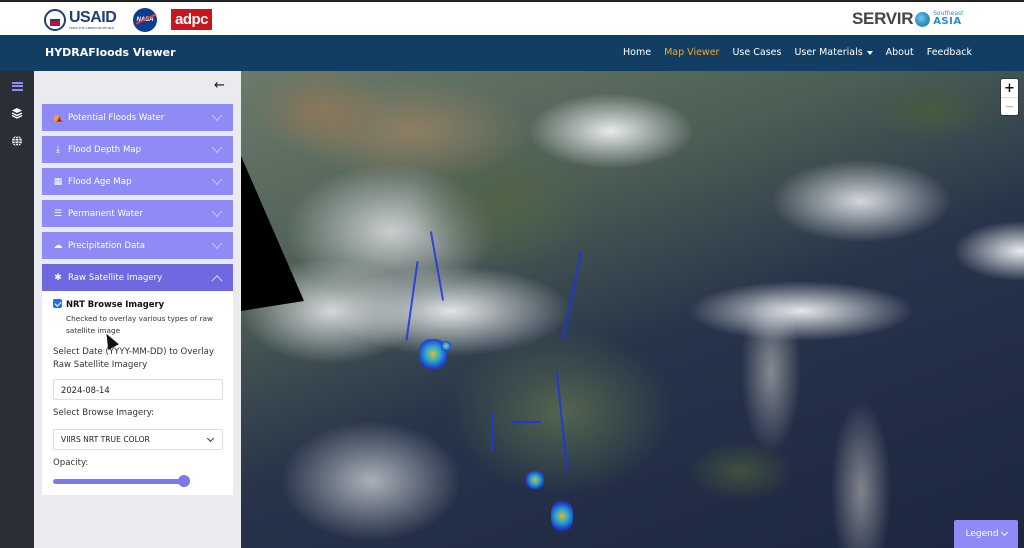 This screenshot has width=1024, height=548. Describe the element at coordinates (105, 213) in the screenshot. I see `accordion-label: Permanent Water` at that location.